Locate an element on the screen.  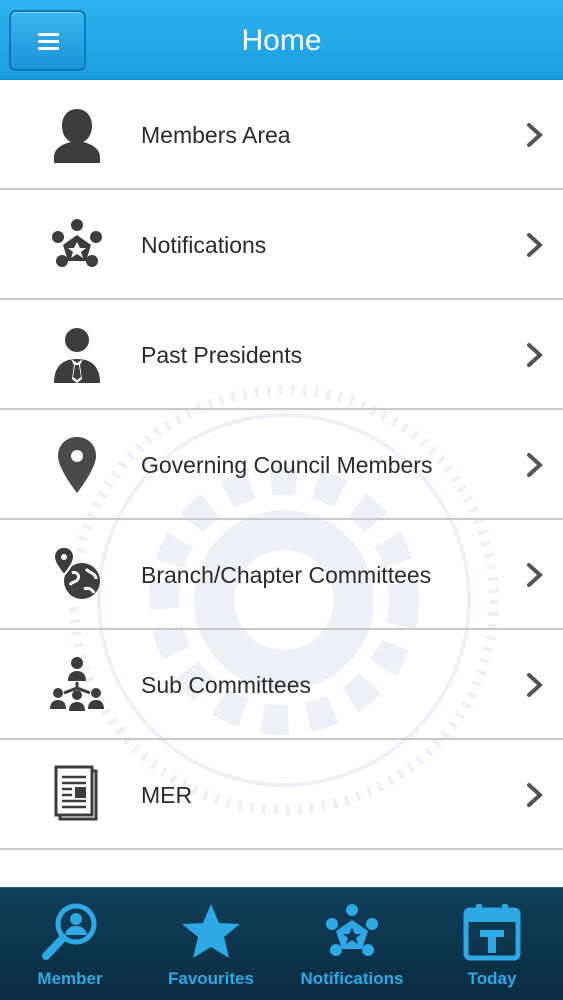
menu-row-label: Notifications is located at coordinates (204, 245).